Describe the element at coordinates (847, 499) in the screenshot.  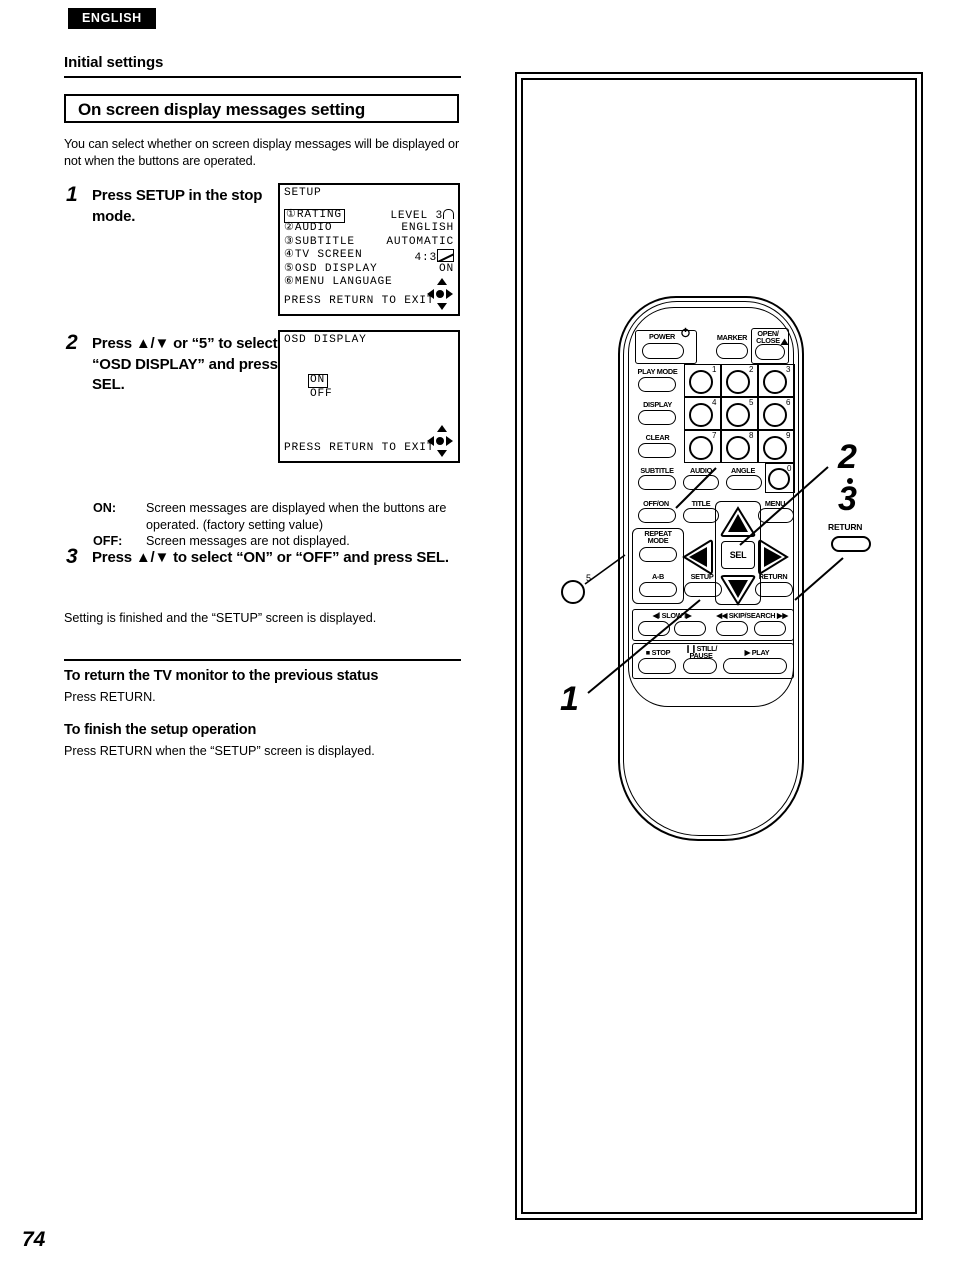
I see `callout-number-3: 3` at that location.